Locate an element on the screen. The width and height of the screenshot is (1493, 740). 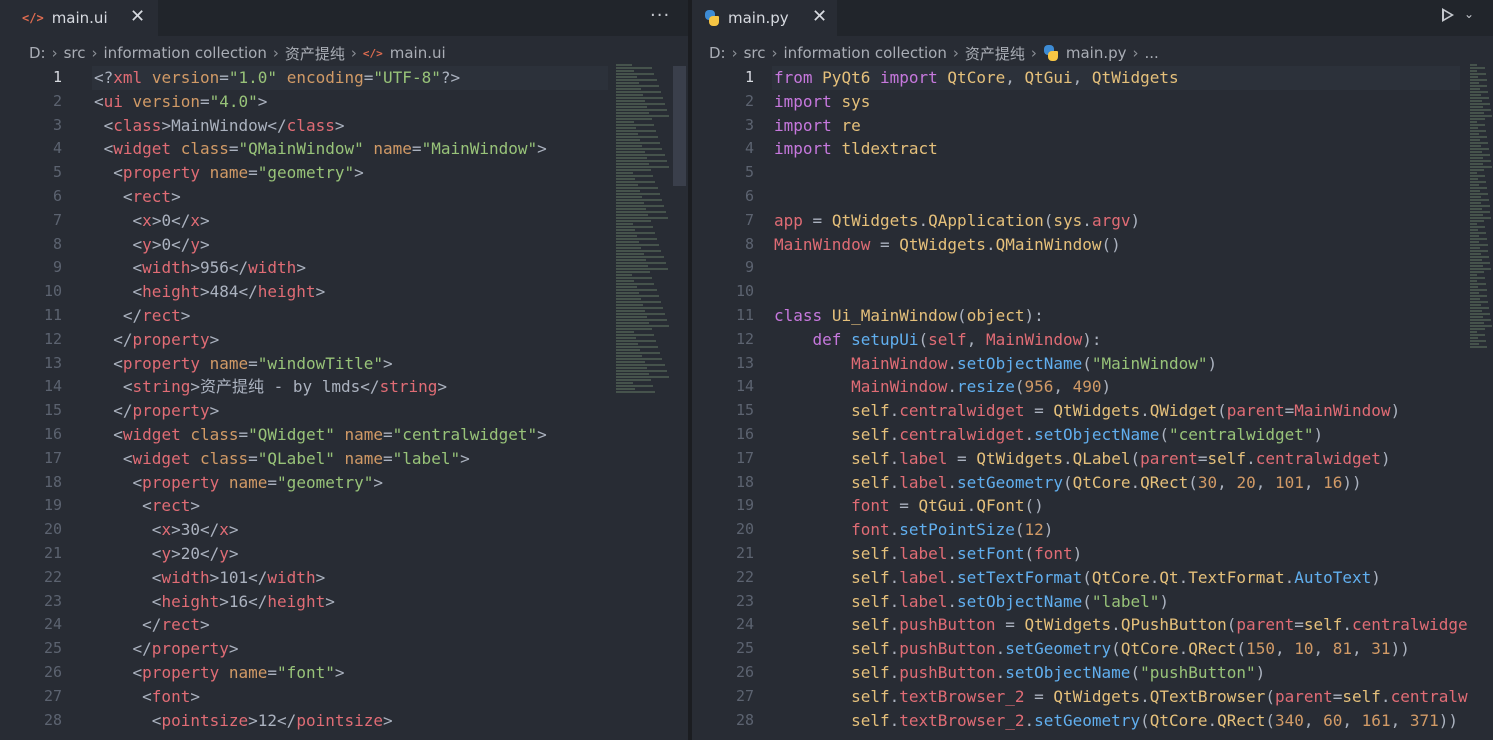
line-number: 18 is located at coordinates (744, 481).